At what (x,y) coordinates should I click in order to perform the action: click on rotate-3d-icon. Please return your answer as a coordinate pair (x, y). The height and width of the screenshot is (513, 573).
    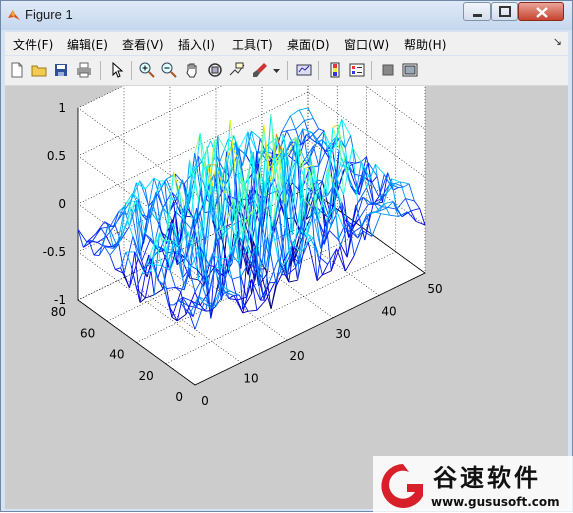
    Looking at the image, I should click on (215, 70).